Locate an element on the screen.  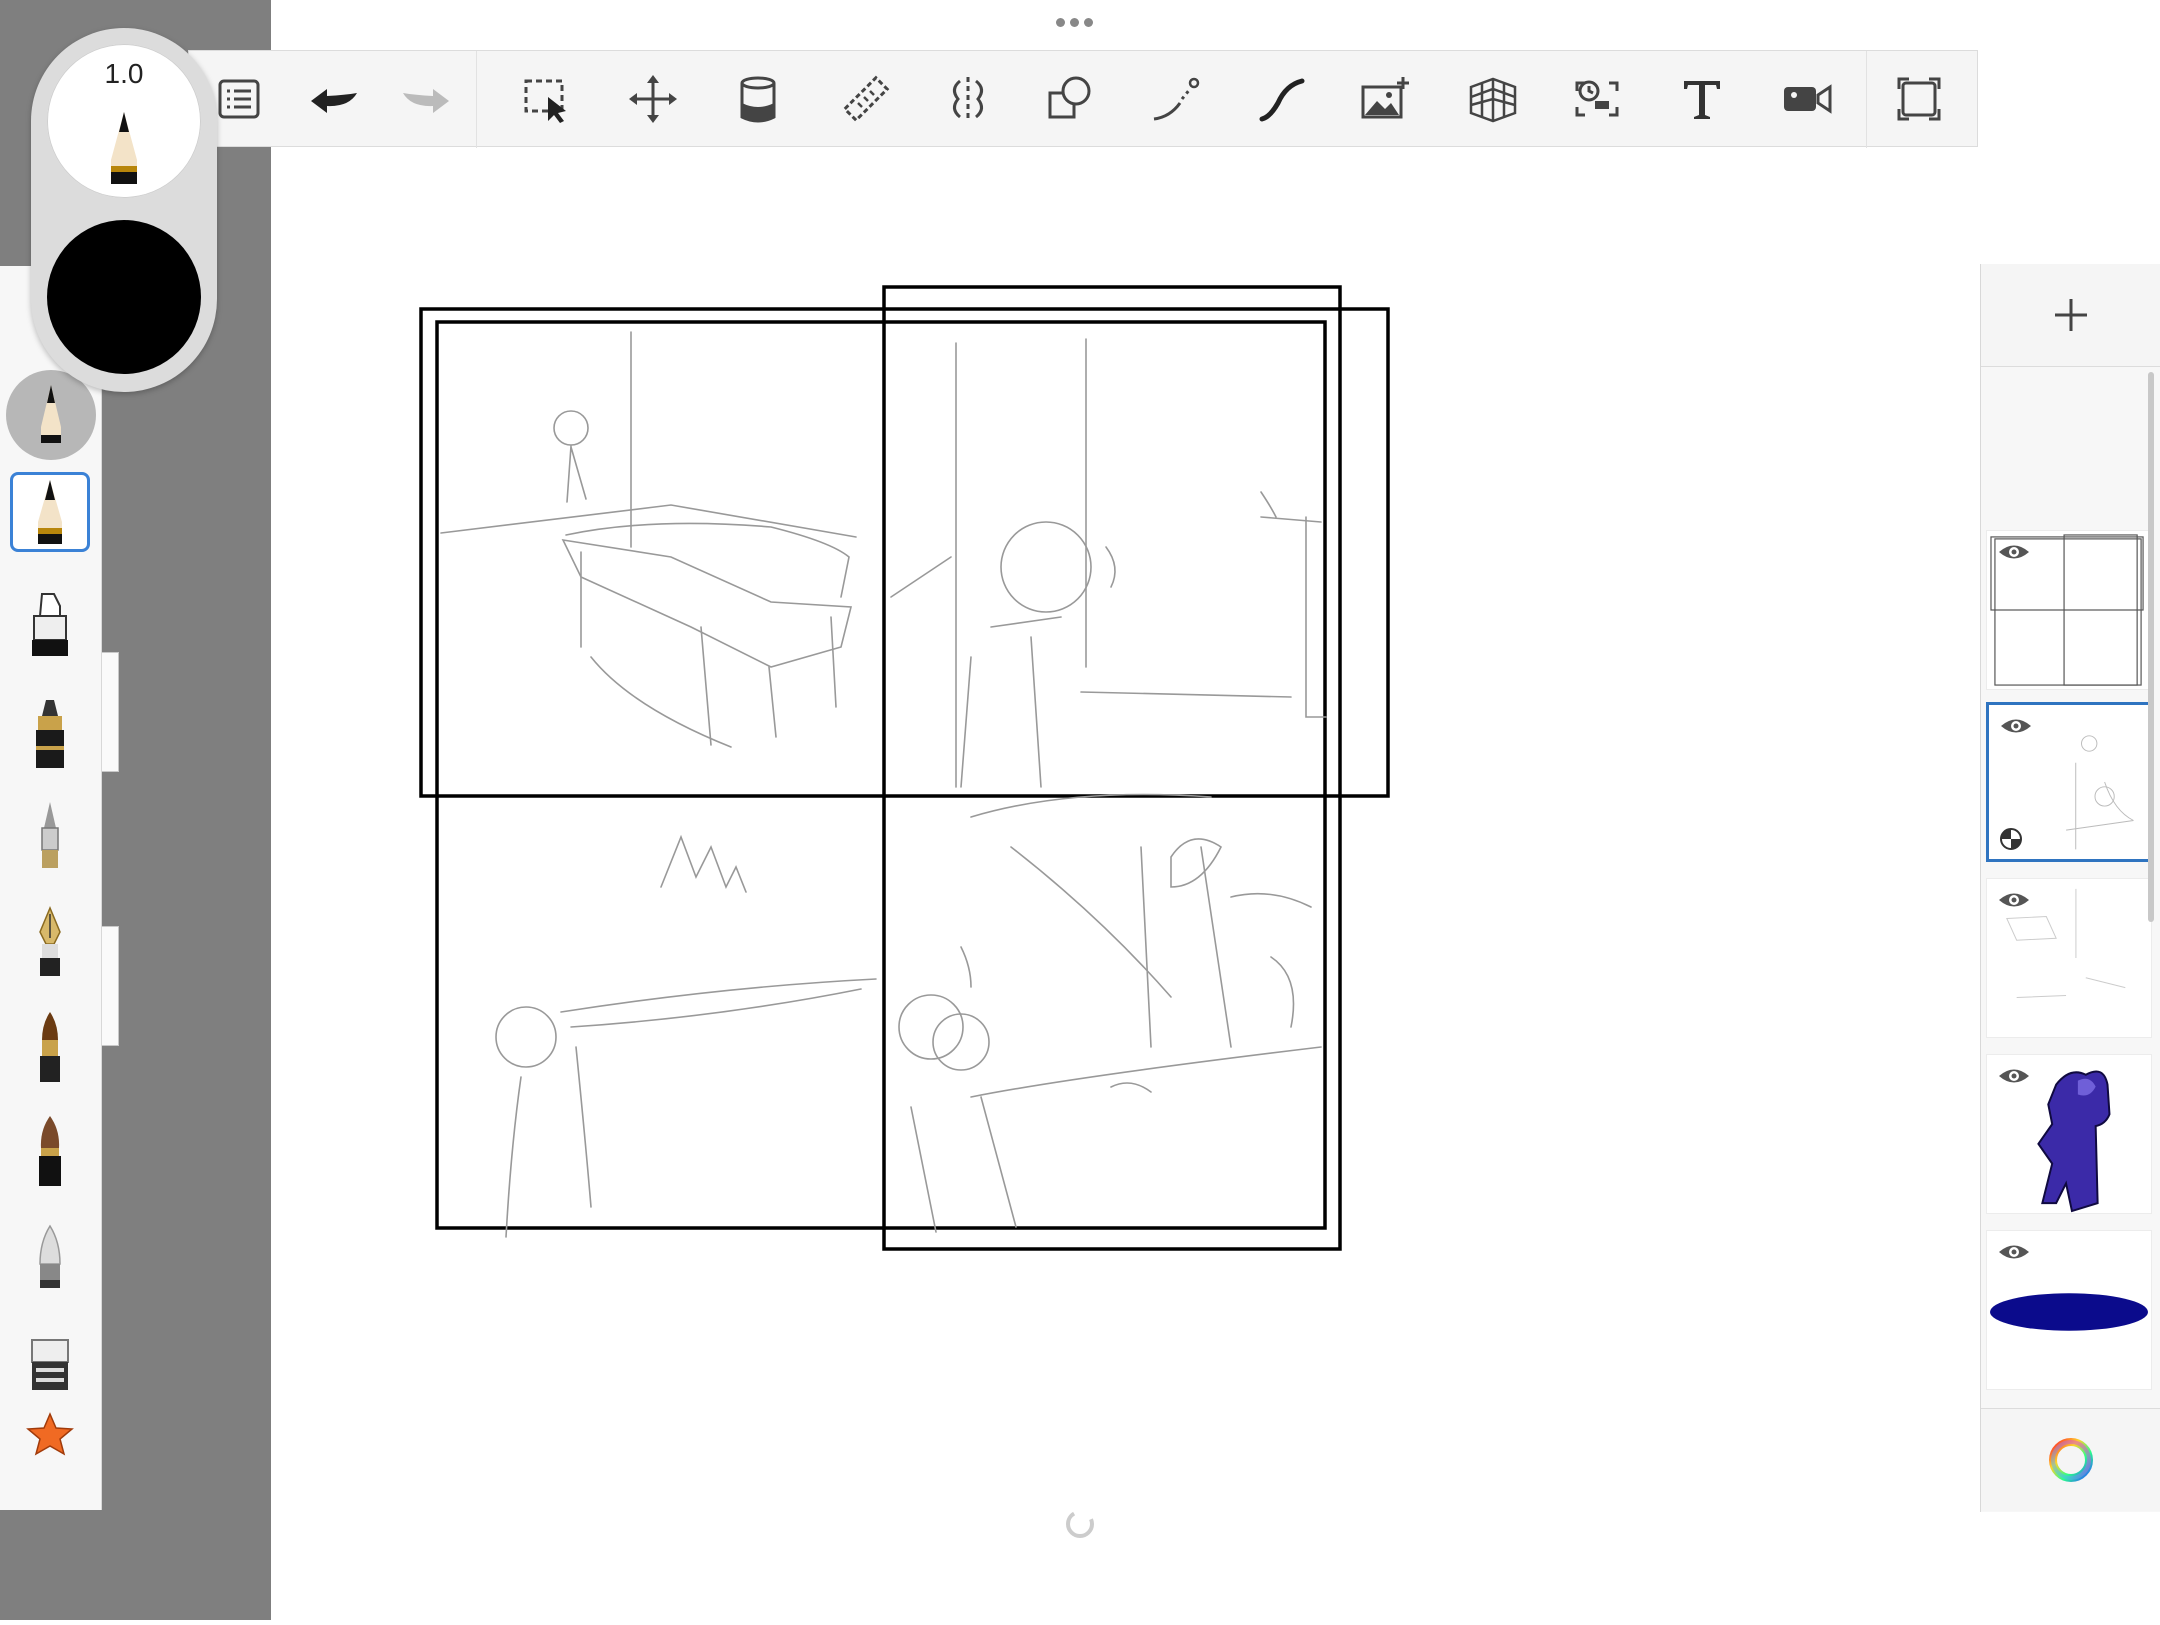
import-image-button is located at coordinates (1385, 99).